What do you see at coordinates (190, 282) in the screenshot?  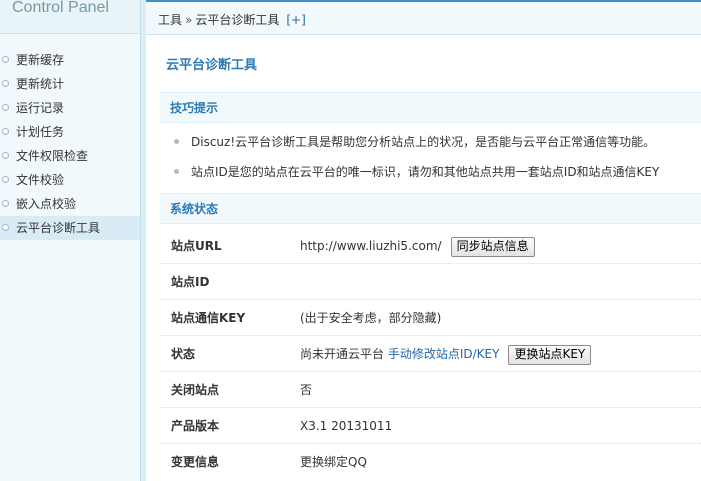 I see `row-label: 站点ID` at bounding box center [190, 282].